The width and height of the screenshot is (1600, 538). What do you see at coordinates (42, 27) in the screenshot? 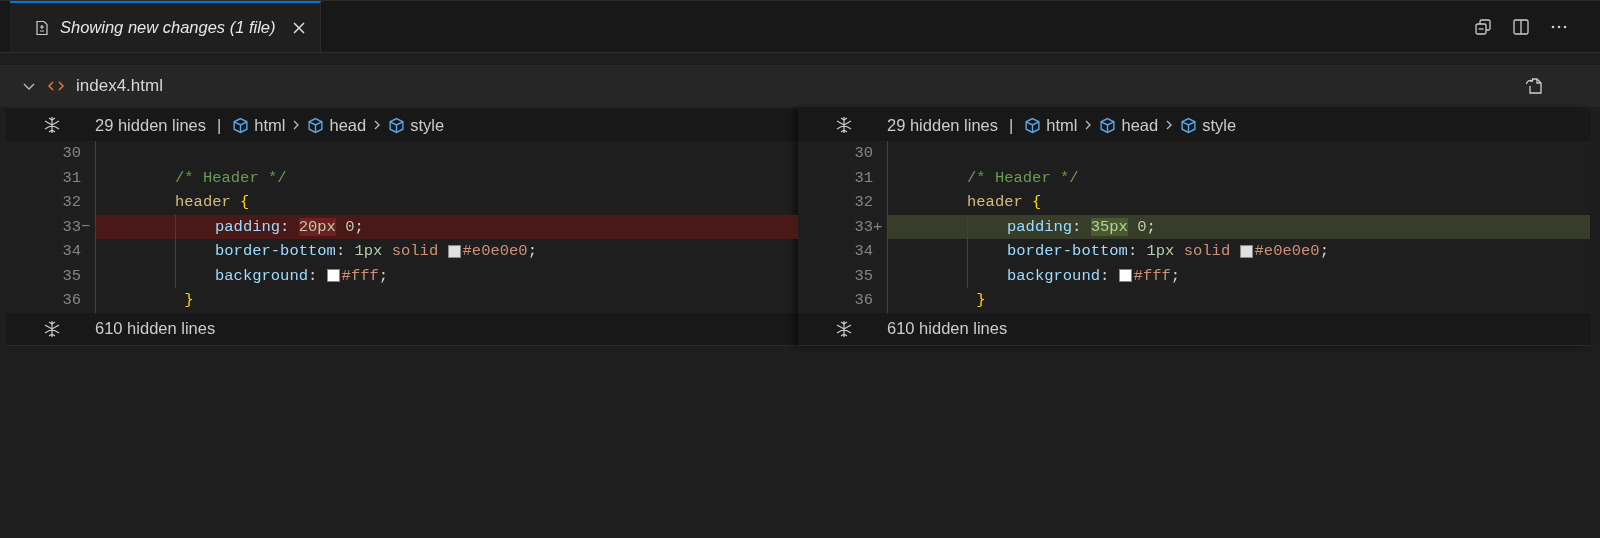
I see `diff-file-icon` at bounding box center [42, 27].